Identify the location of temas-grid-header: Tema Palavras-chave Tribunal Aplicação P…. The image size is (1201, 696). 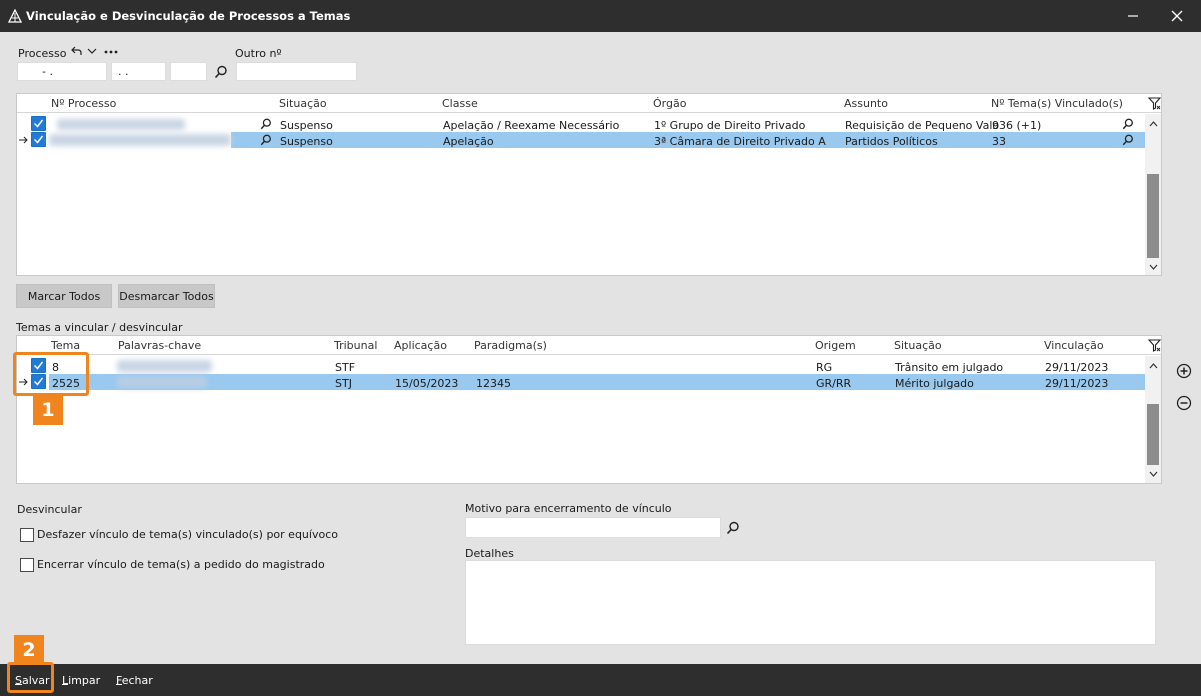
(589, 345).